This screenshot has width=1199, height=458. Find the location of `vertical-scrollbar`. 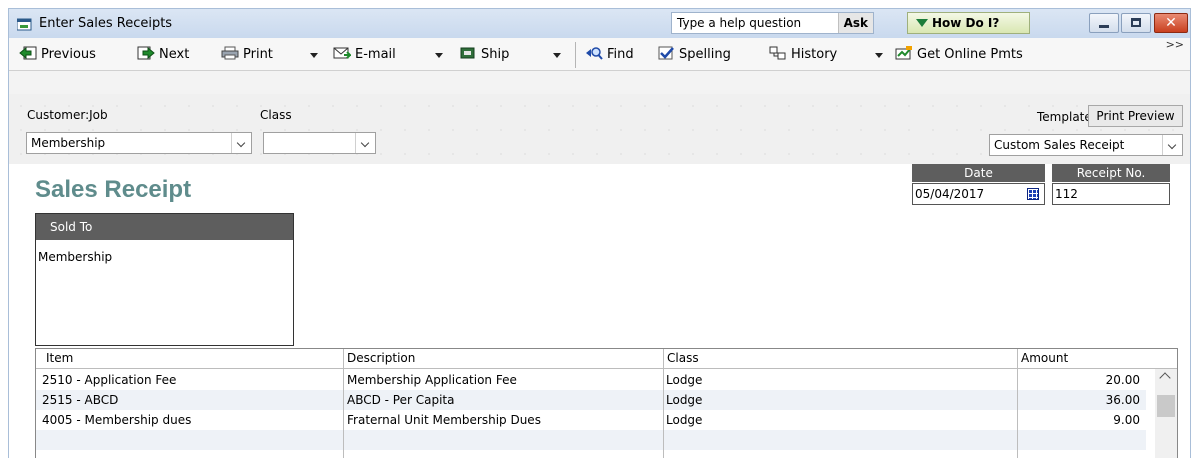

vertical-scrollbar is located at coordinates (1166, 413).